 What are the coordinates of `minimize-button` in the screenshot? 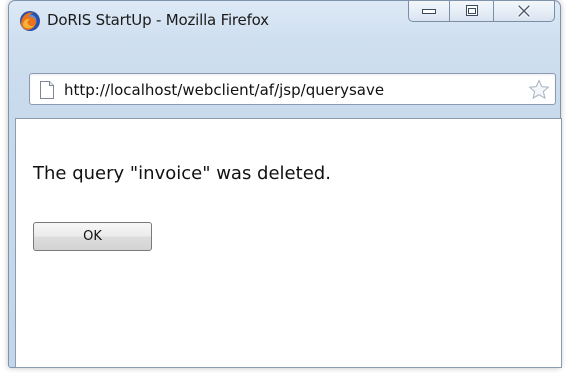 It's located at (429, 11).